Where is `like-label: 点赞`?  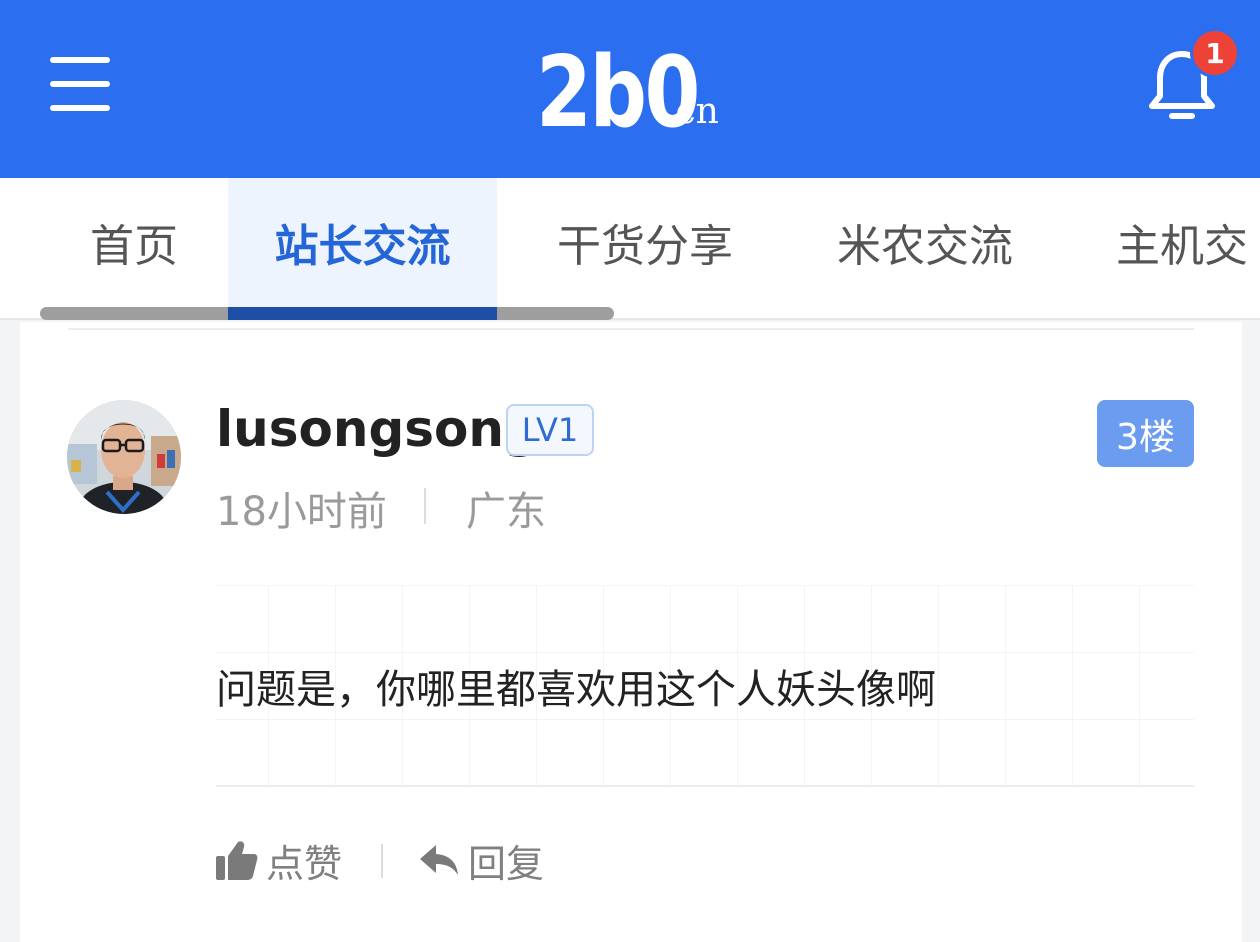
like-label: 点赞 is located at coordinates (304, 863).